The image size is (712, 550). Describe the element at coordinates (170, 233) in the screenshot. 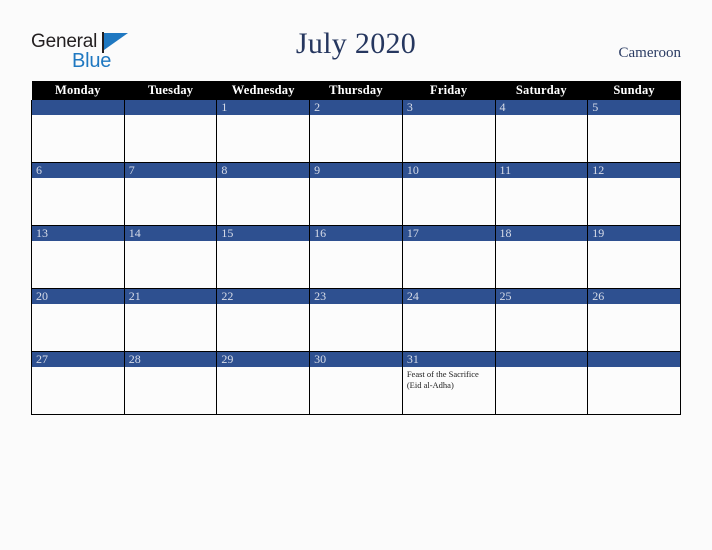

I see `day-number: 14` at that location.